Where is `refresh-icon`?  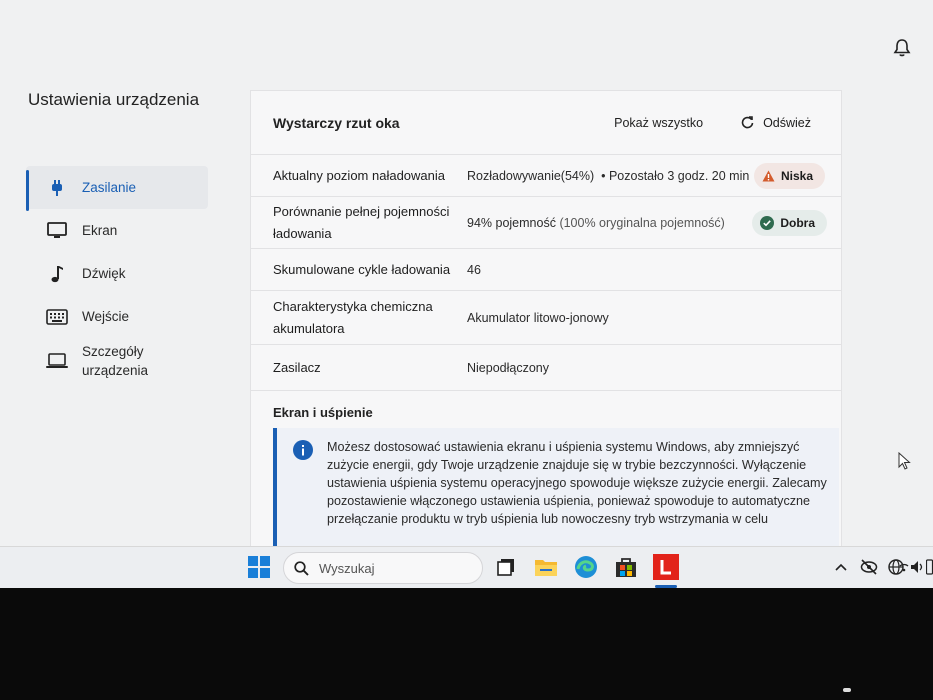 refresh-icon is located at coordinates (747, 122).